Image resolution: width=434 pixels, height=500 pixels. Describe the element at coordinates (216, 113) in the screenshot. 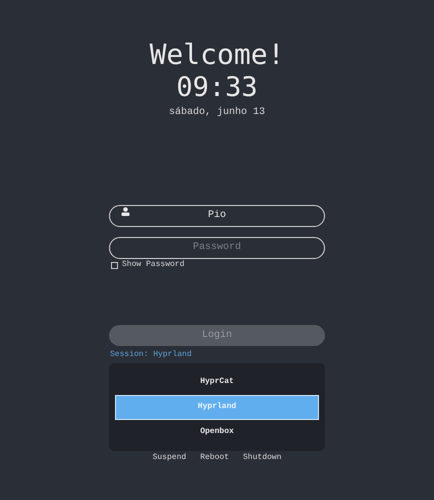

I see `date-text: sábado, junho 13` at that location.